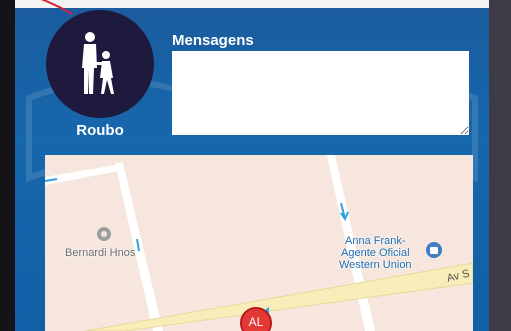 The height and width of the screenshot is (331, 511). Describe the element at coordinates (100, 253) in the screenshot. I see `poi-bernardi-hnos: Bernardi Hnos` at that location.